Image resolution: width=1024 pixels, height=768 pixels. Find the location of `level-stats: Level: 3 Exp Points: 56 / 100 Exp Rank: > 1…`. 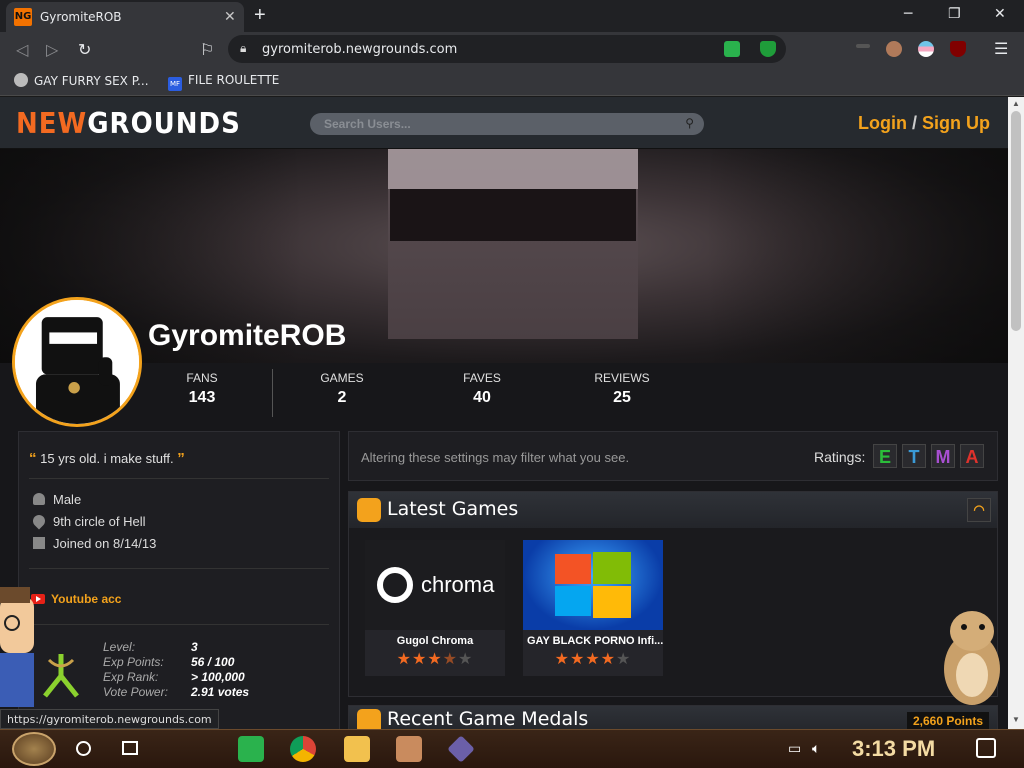

level-stats: Level: 3 Exp Points: 56 / 100 Exp Rank: > 1… is located at coordinates (176, 670).